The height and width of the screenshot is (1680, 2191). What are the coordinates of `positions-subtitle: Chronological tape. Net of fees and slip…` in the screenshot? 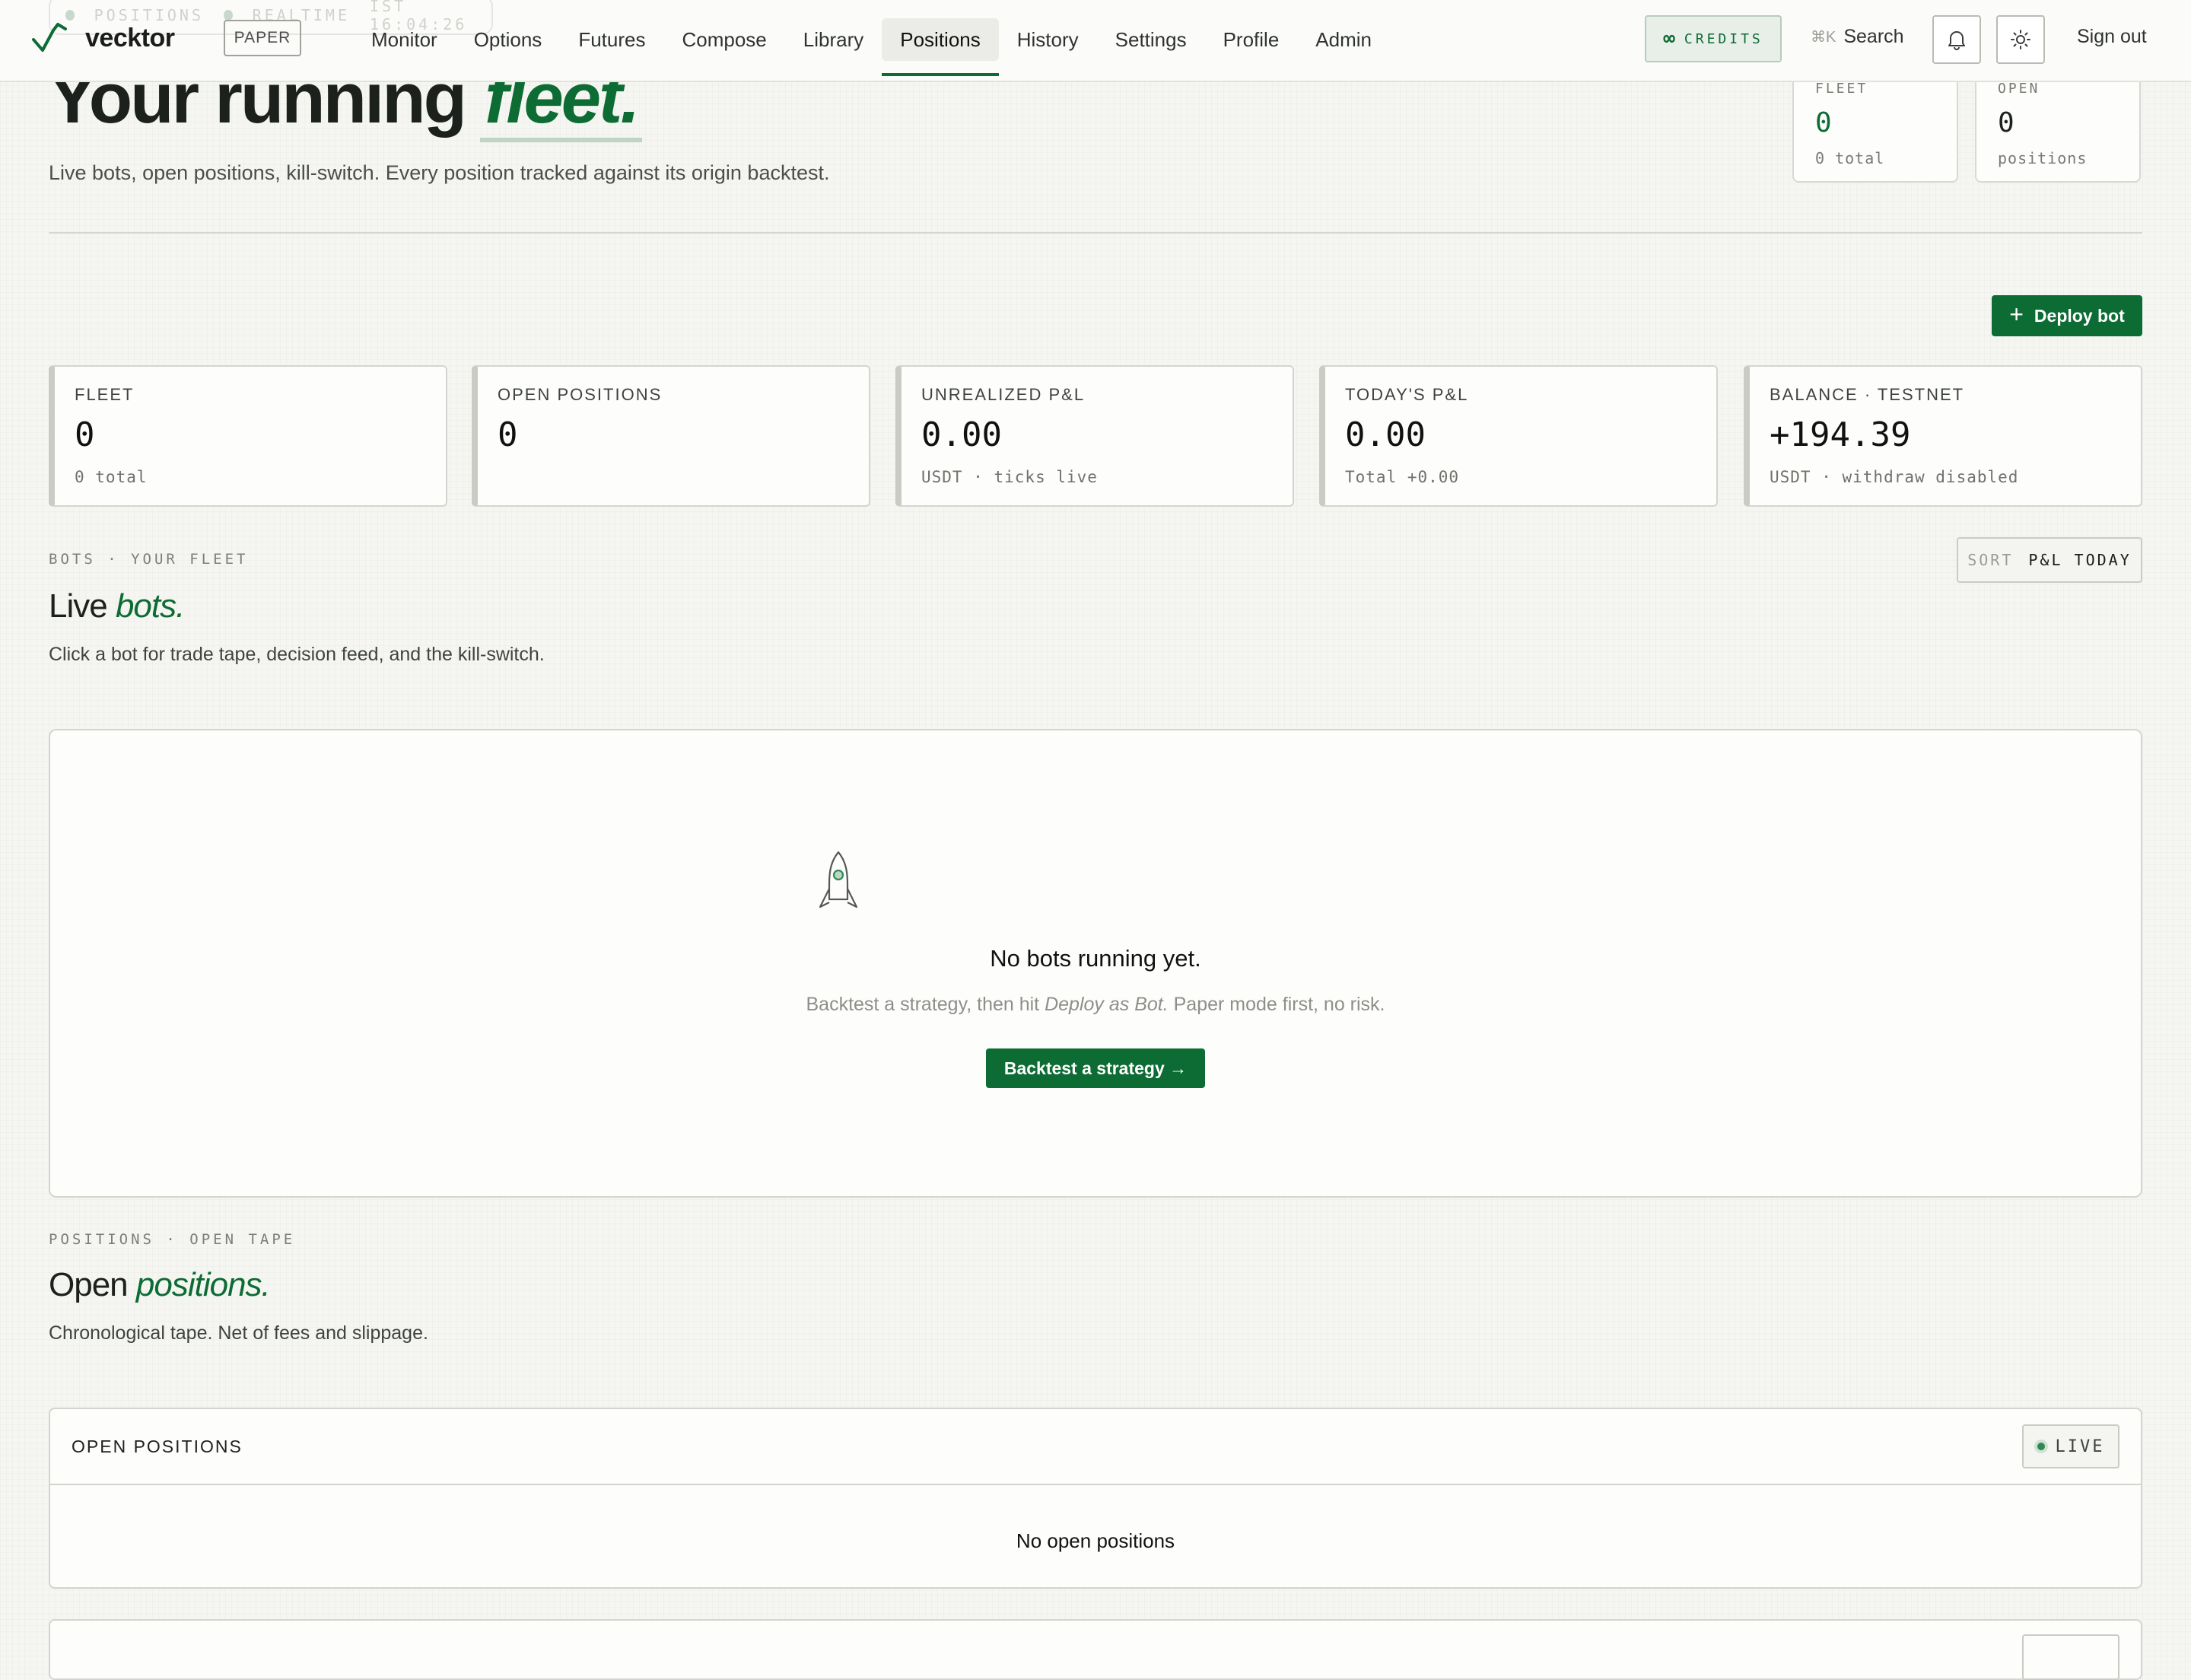 It's located at (238, 1333).